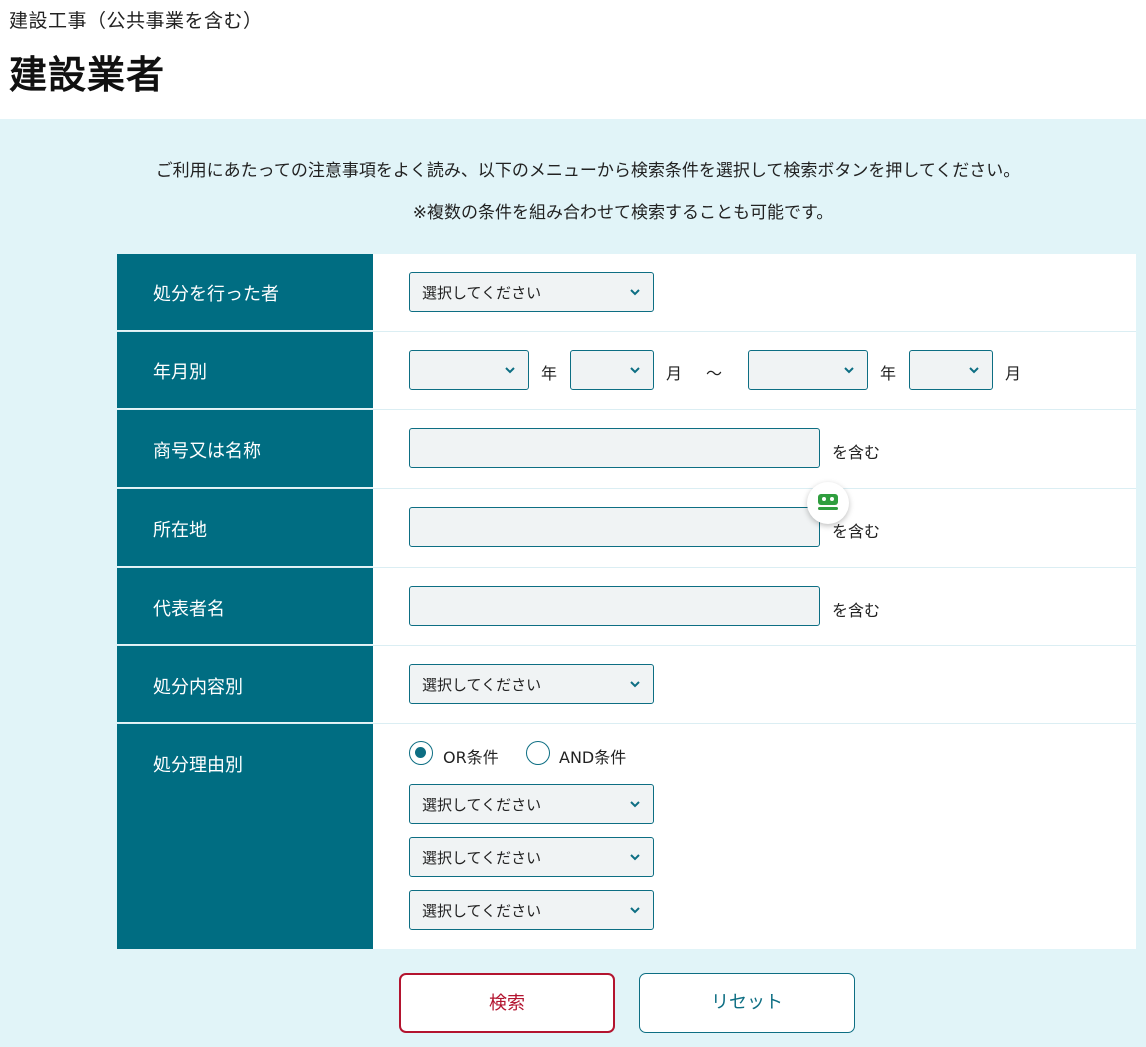 The width and height of the screenshot is (1146, 1047). I want to click on row-label: 所在地, so click(180, 530).